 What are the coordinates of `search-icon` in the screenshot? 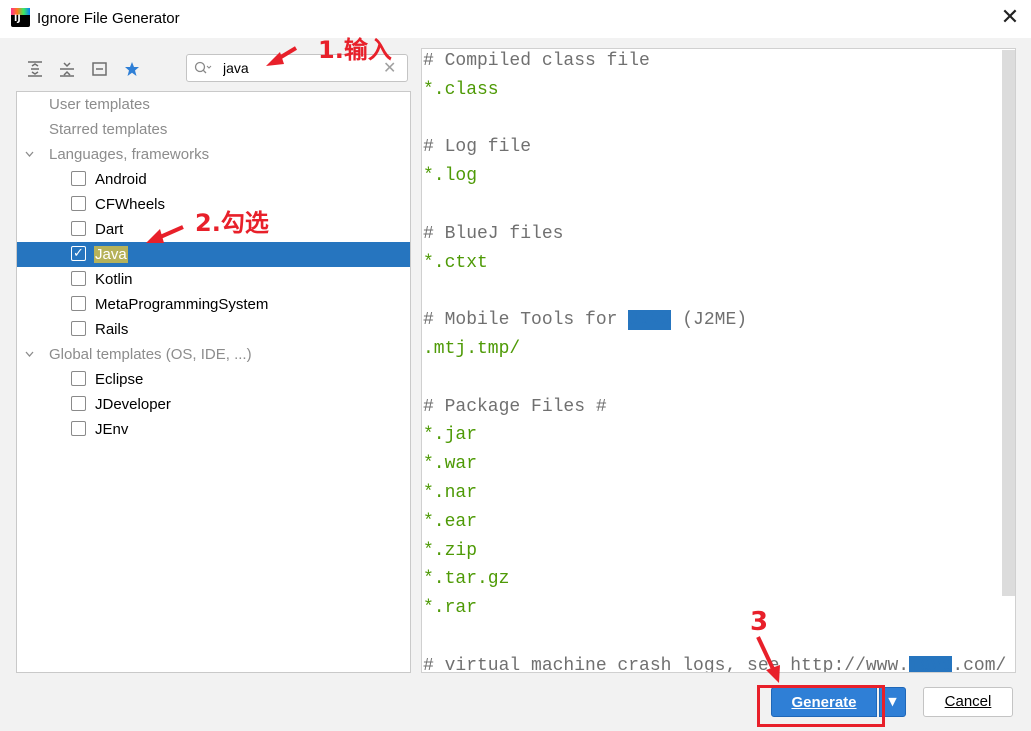 It's located at (203, 67).